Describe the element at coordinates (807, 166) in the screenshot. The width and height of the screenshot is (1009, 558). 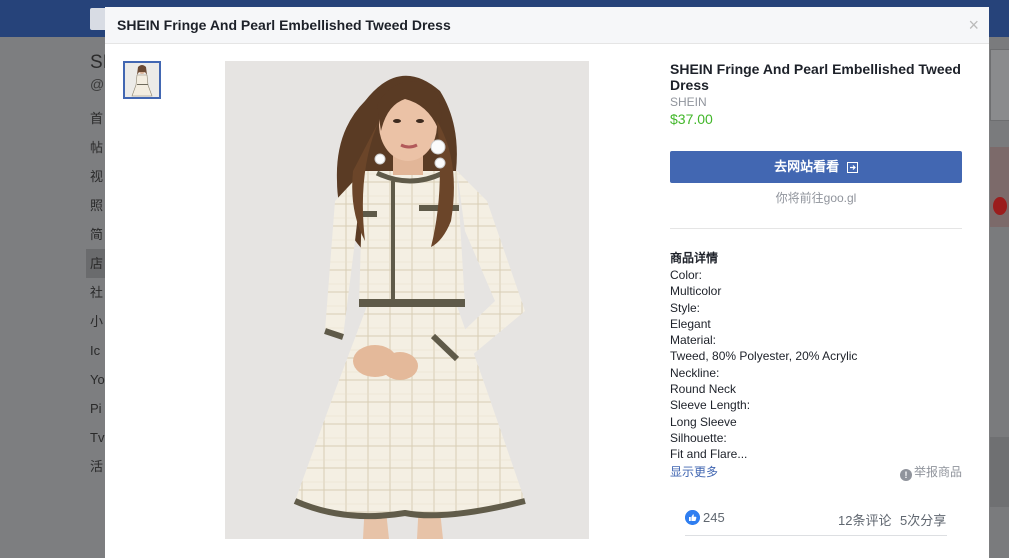
I see `visit-website-label: 去网站看看` at that location.